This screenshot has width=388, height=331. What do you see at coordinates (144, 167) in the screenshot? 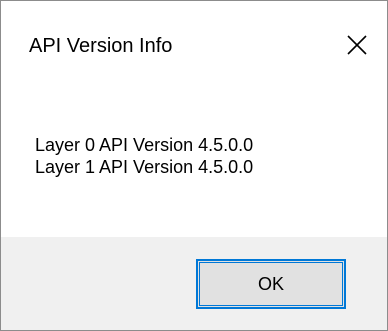
I see `layer-1-version-text: Layer 1 API Version 4.5.0.0` at bounding box center [144, 167].